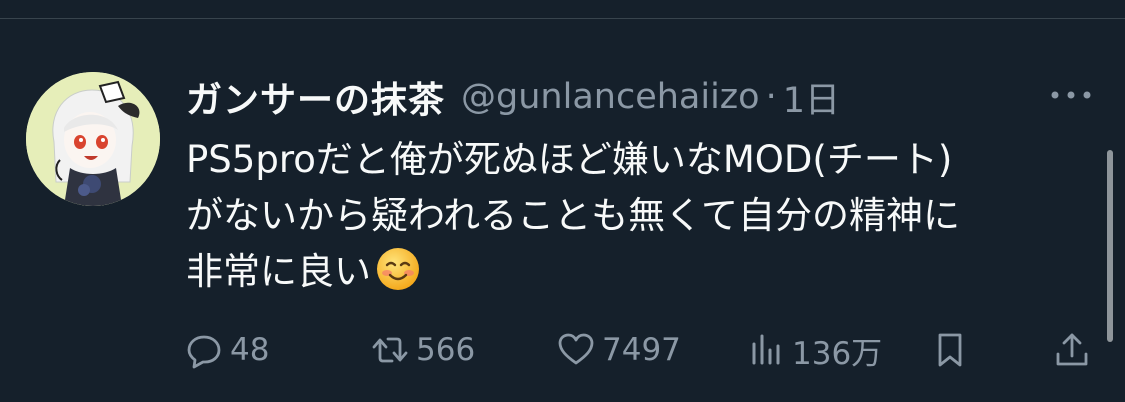 The height and width of the screenshot is (402, 1125). I want to click on author-handle: @gunlancehaiizo, so click(610, 97).